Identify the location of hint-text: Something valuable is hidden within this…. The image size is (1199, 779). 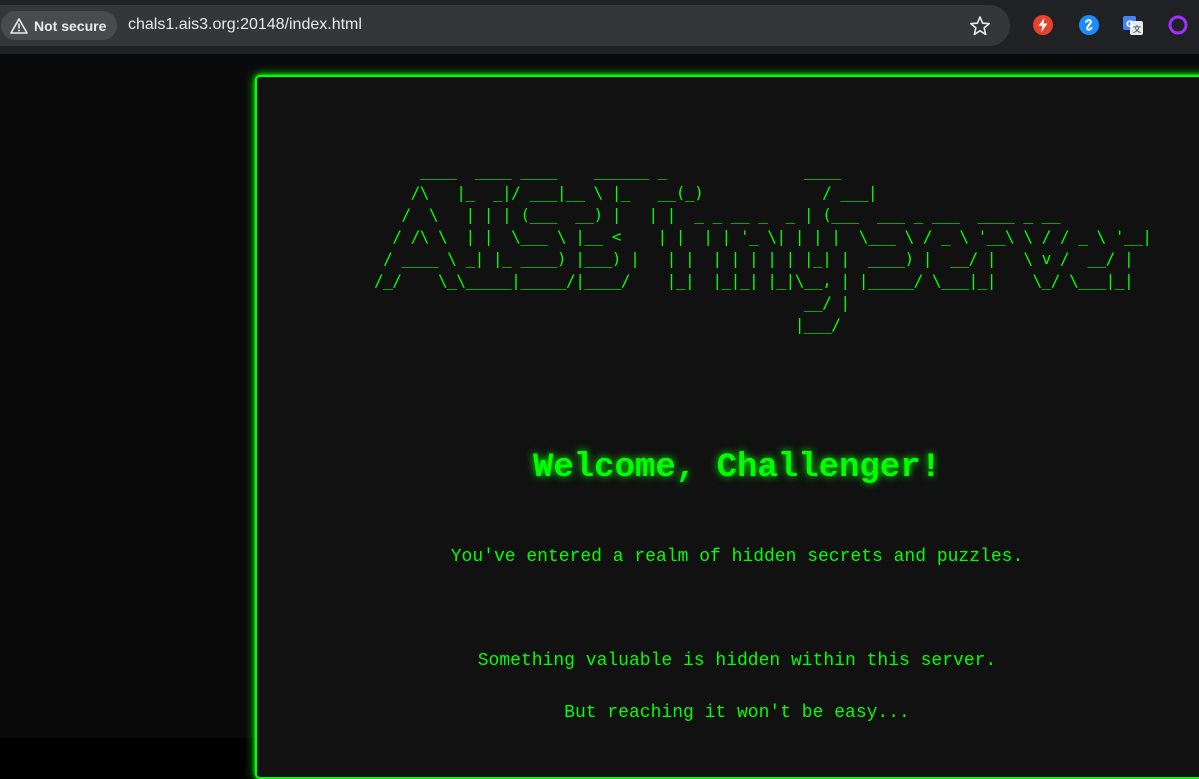
(737, 661).